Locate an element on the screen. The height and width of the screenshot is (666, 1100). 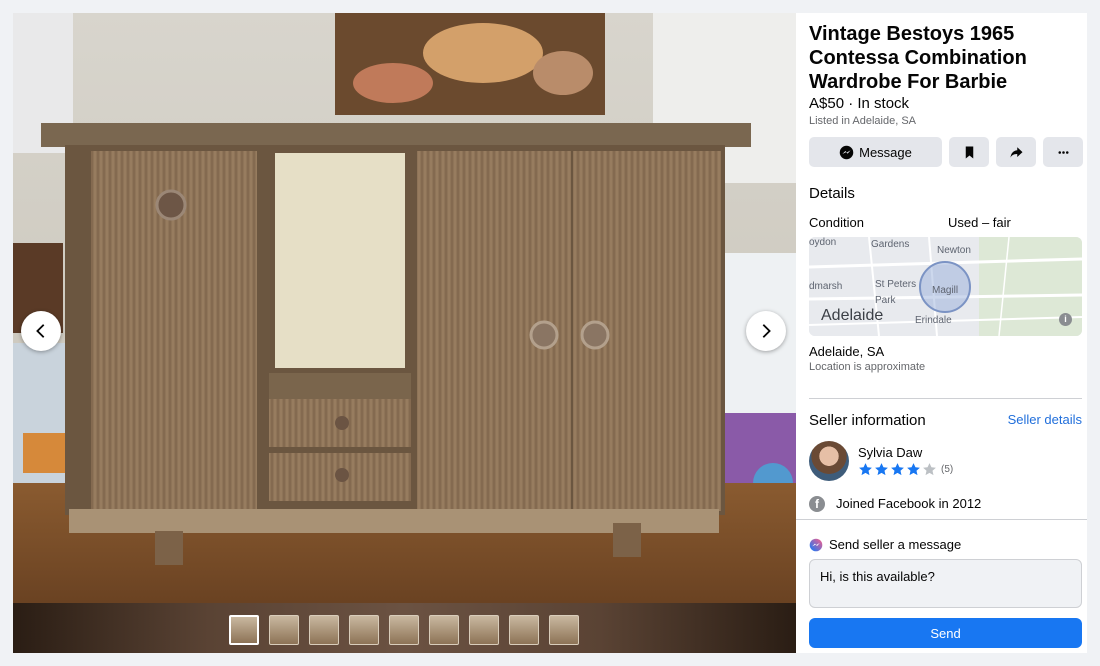
condition-value: Used – fair is located at coordinates (979, 222).